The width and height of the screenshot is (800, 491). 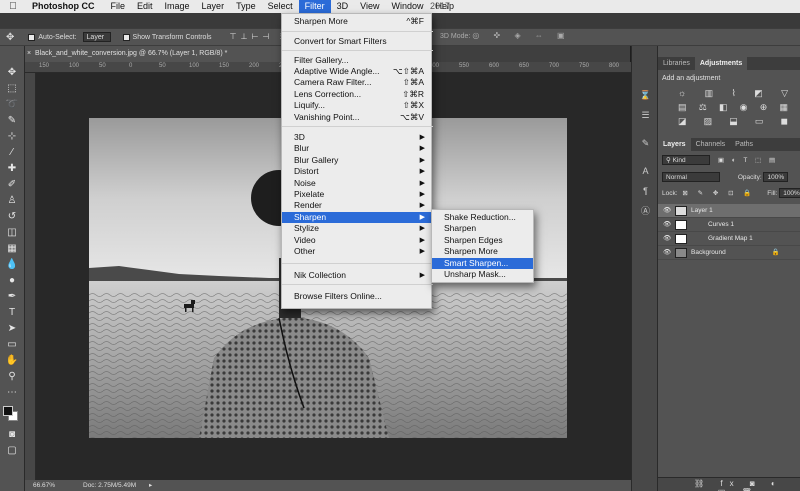 I want to click on auto-select-dropdown: Layer, so click(x=96, y=37).